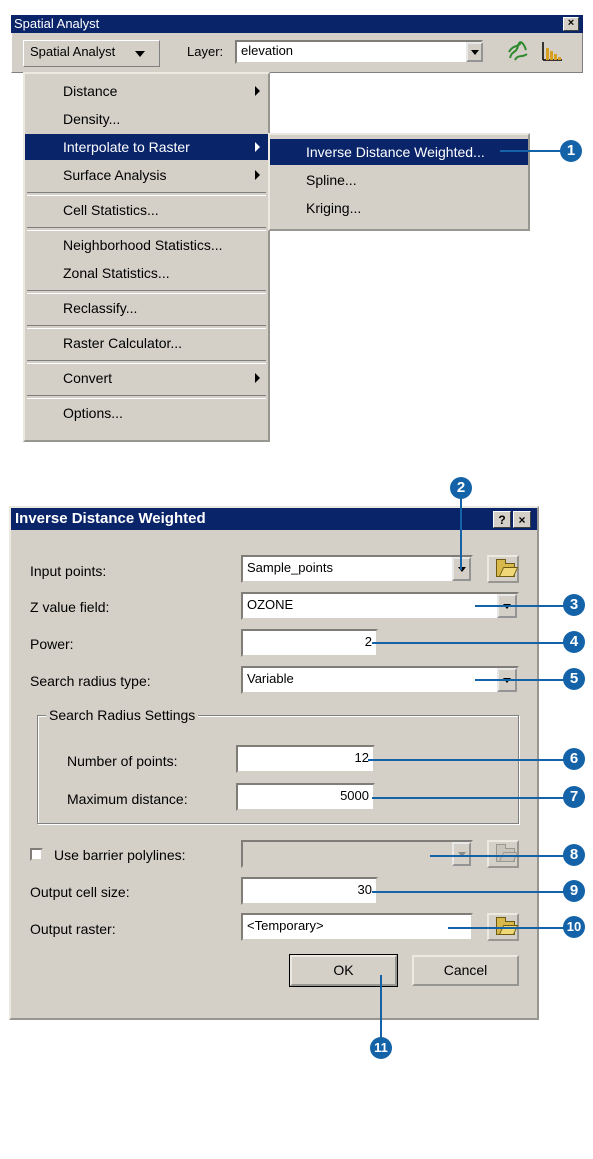 The height and width of the screenshot is (1159, 593). I want to click on input-points-open-button, so click(503, 569).